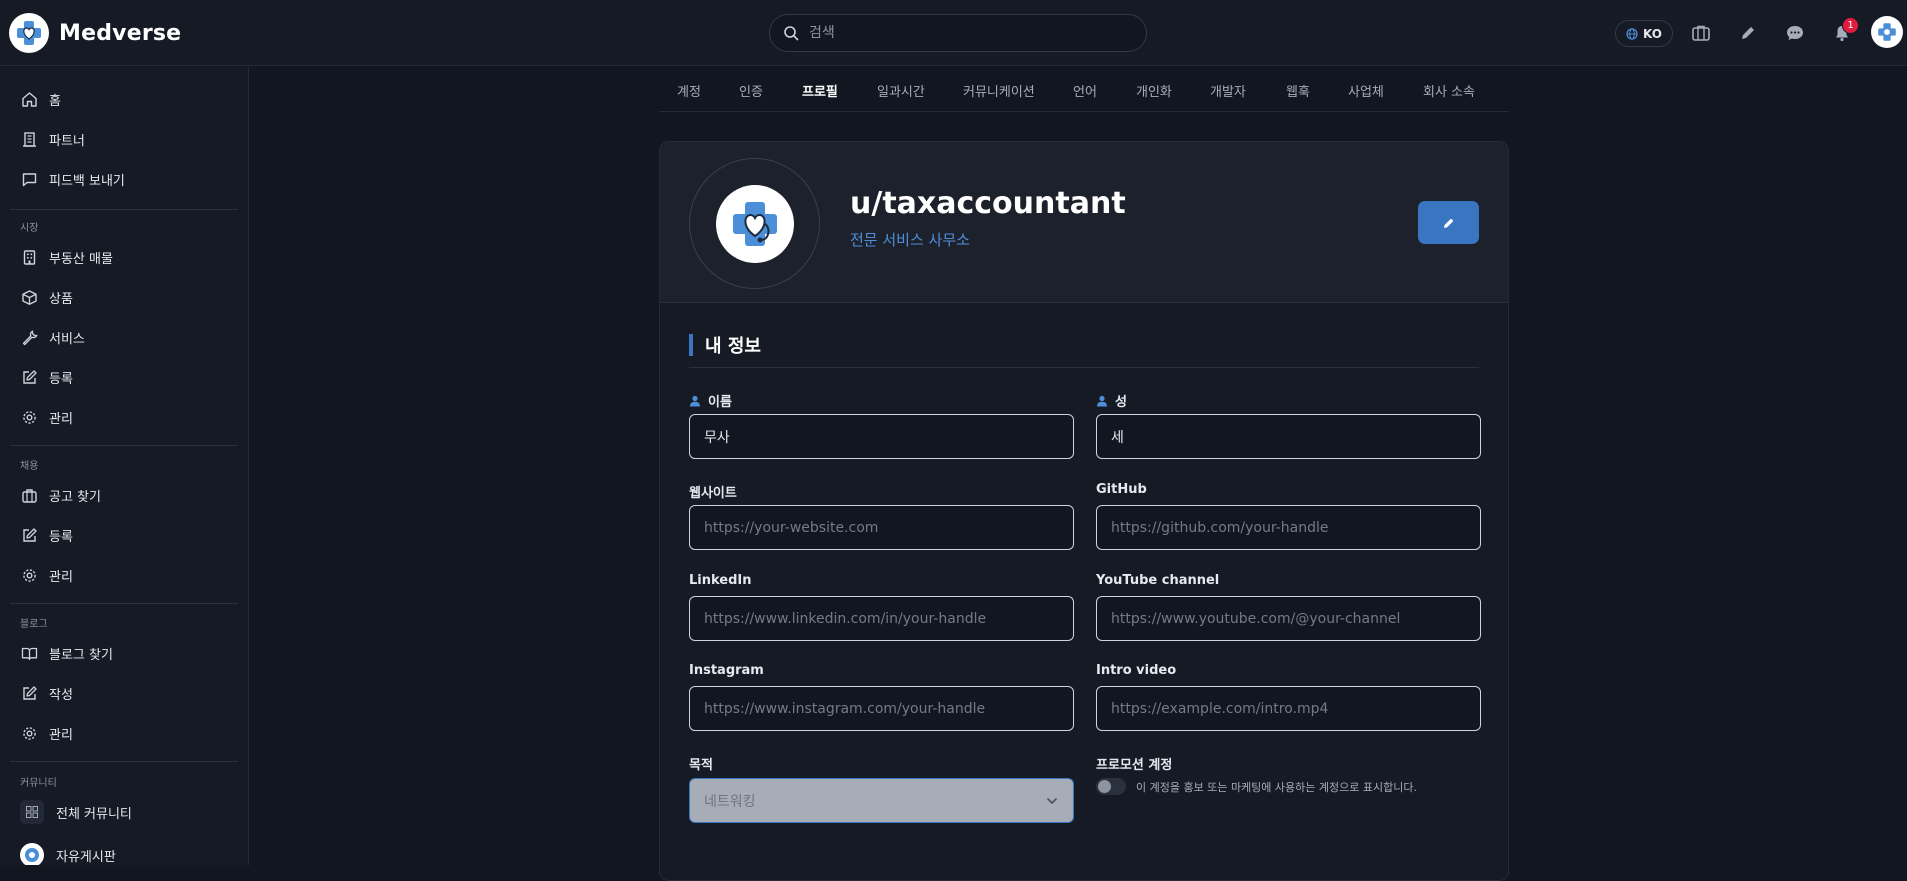 The height and width of the screenshot is (881, 1907). What do you see at coordinates (881, 436) in the screenshot?
I see `first-name-field` at bounding box center [881, 436].